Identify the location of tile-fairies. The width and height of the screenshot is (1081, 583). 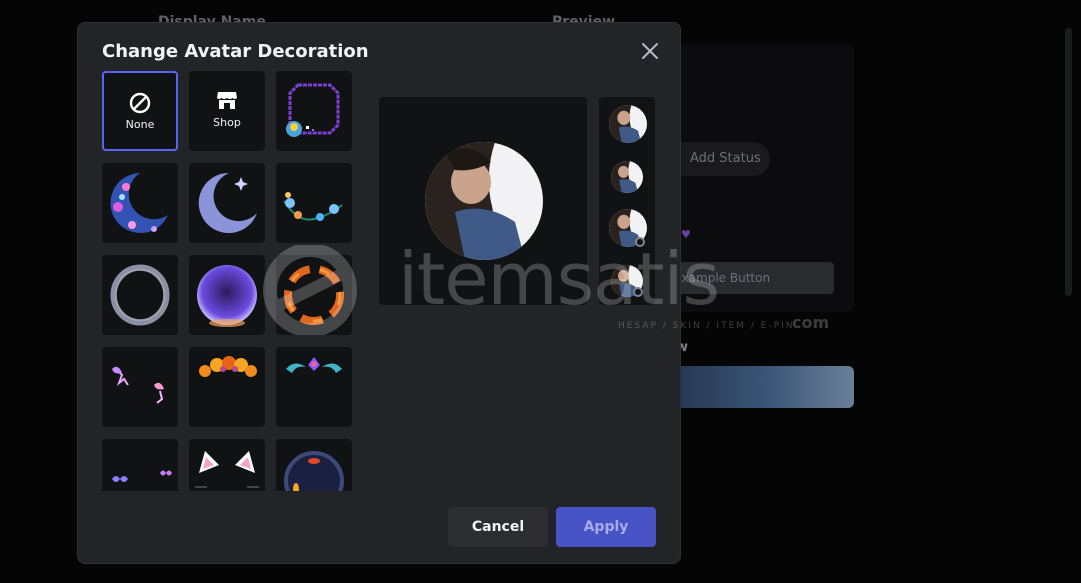
(140, 387).